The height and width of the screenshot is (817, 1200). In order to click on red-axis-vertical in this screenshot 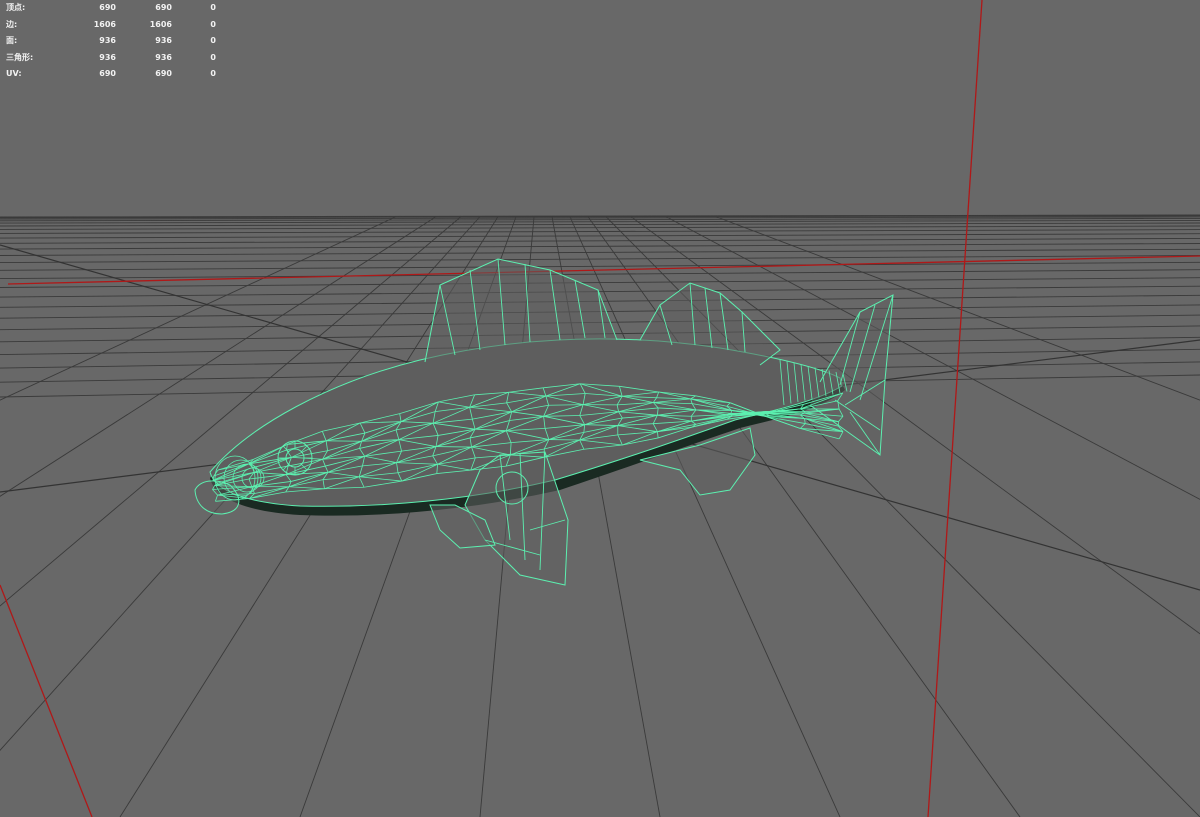, I will do `click(955, 408)`.